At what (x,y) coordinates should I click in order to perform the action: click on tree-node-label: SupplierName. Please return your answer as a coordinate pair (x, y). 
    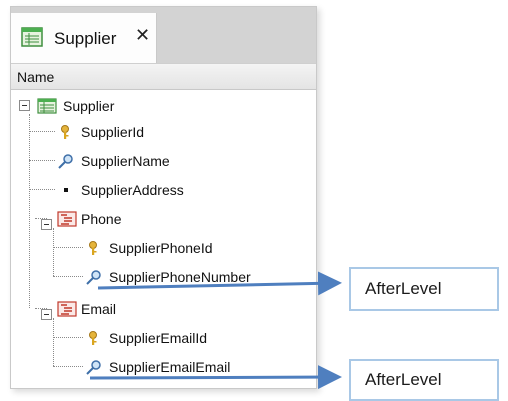
    Looking at the image, I should click on (125, 161).